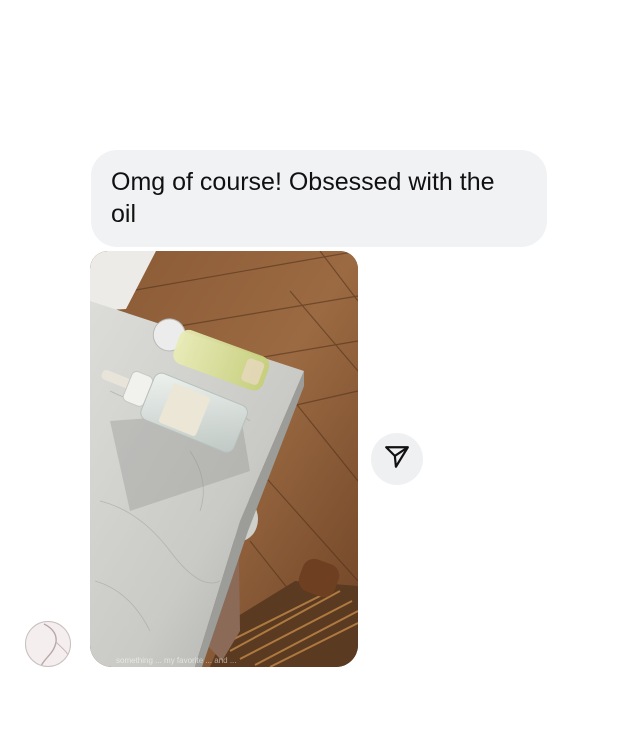  I want to click on message-bubble: Omg of course! Obsessed with the oil, so click(319, 198).